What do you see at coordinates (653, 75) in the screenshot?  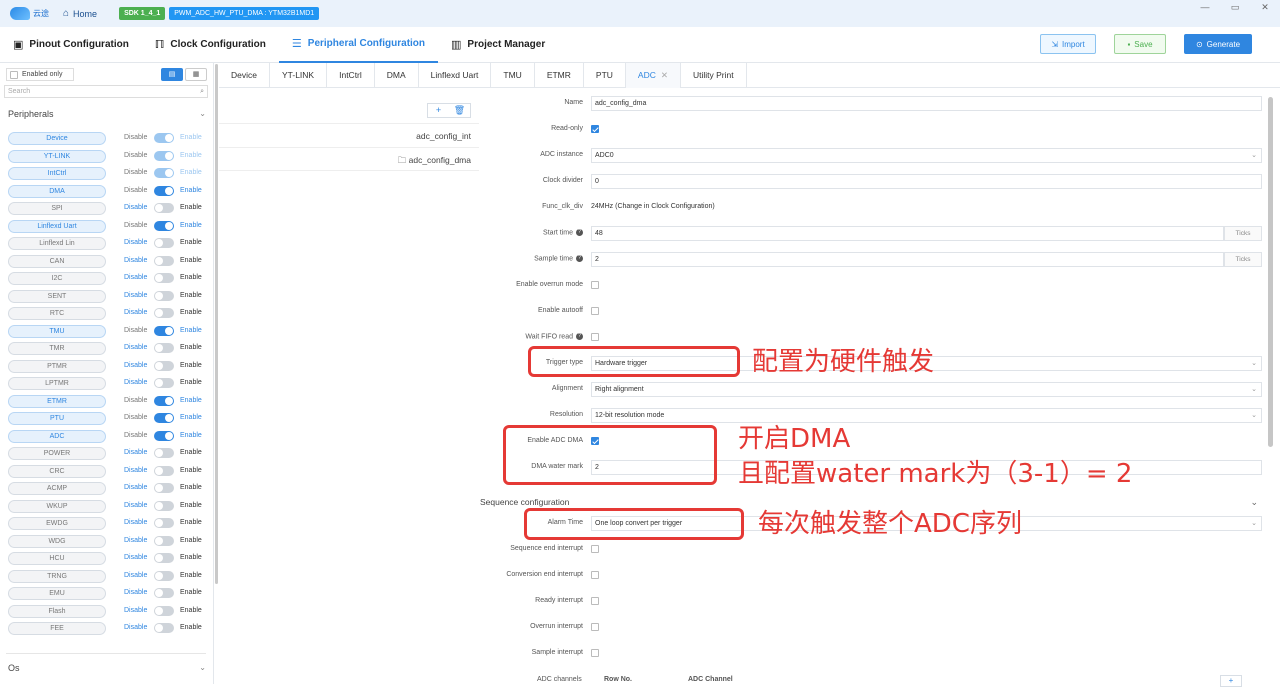 I see `tab-adc: ADC ✕` at bounding box center [653, 75].